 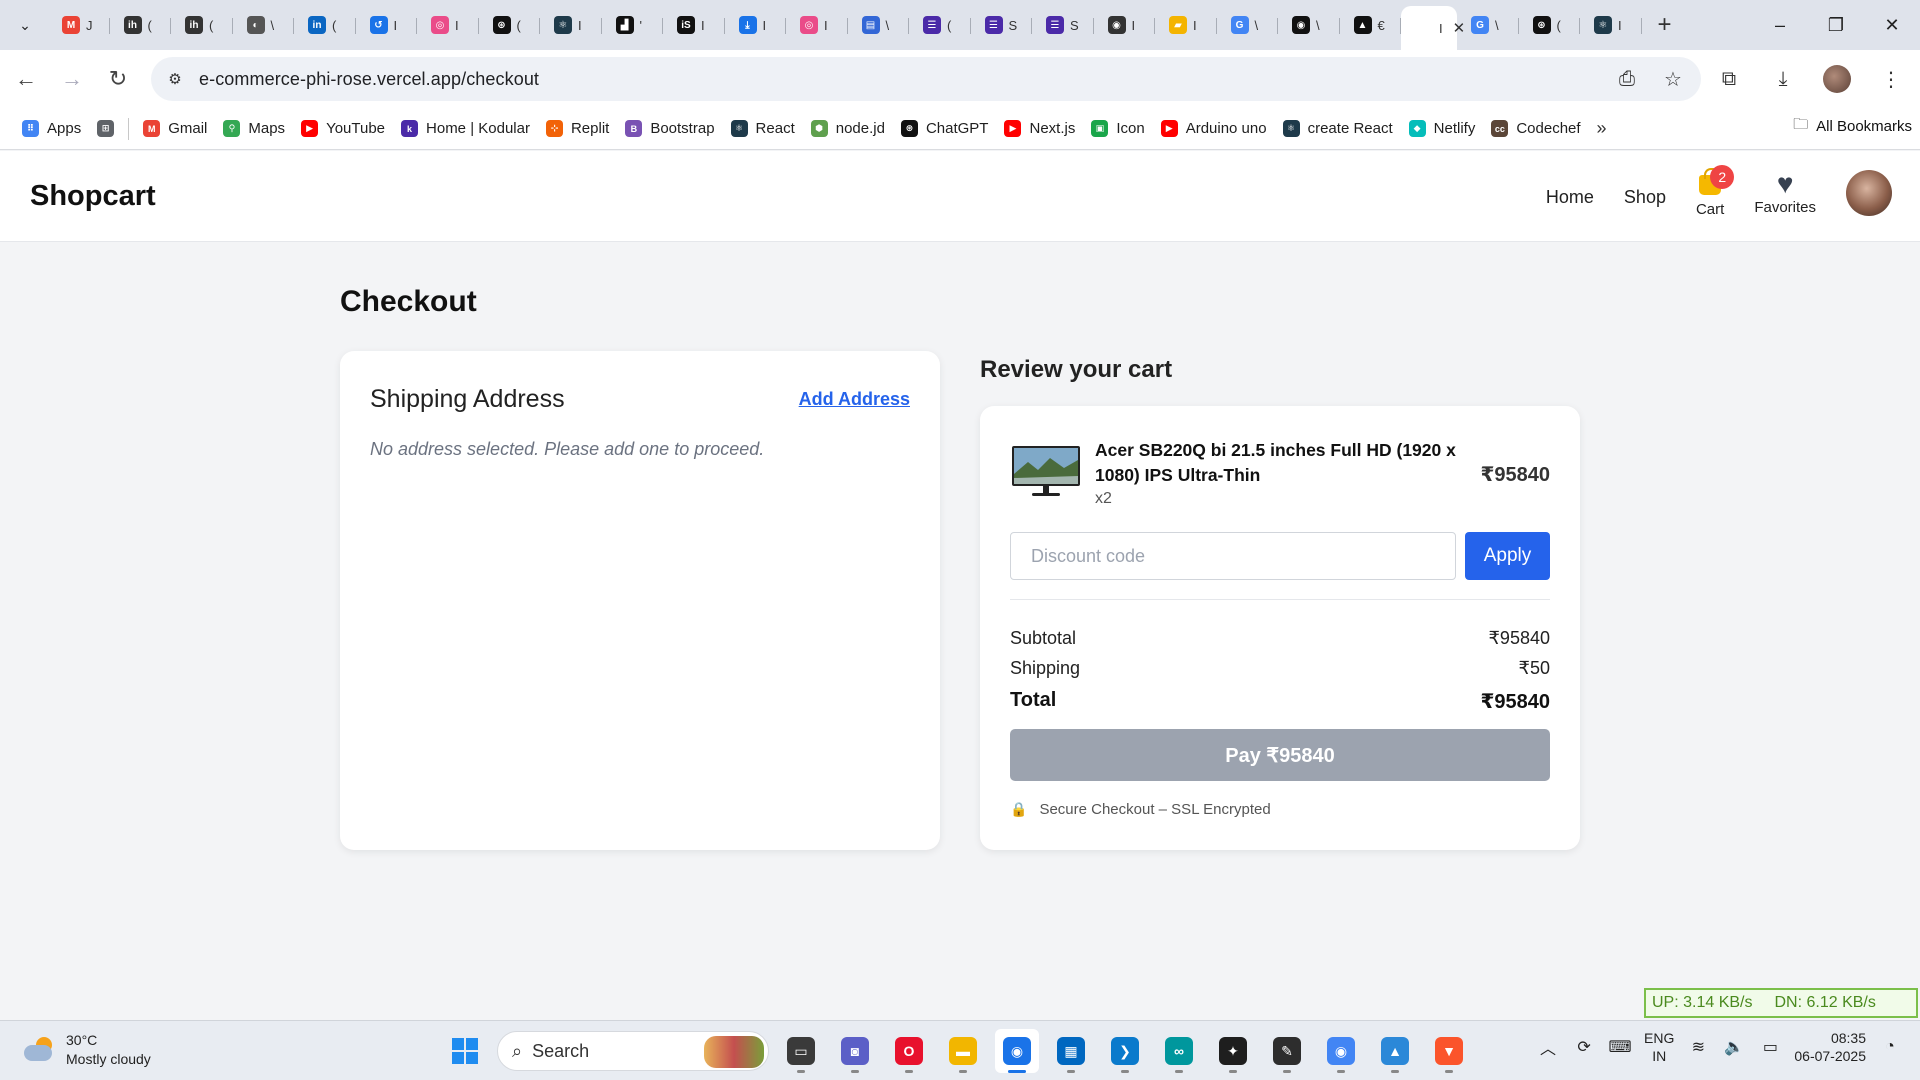 I want to click on extensions-puzzle-icon: ⧉, so click(x=1729, y=79).